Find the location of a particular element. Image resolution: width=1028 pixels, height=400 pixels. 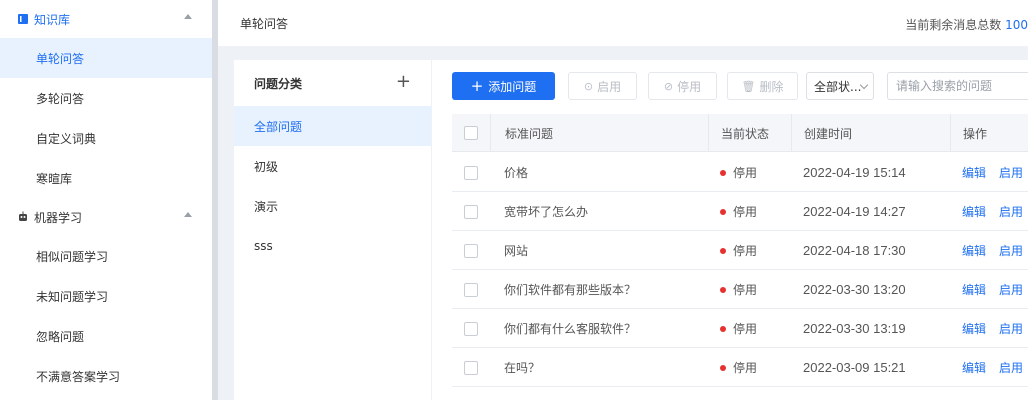

time-cell: 2022-04-19 15:14 is located at coordinates (854, 172).